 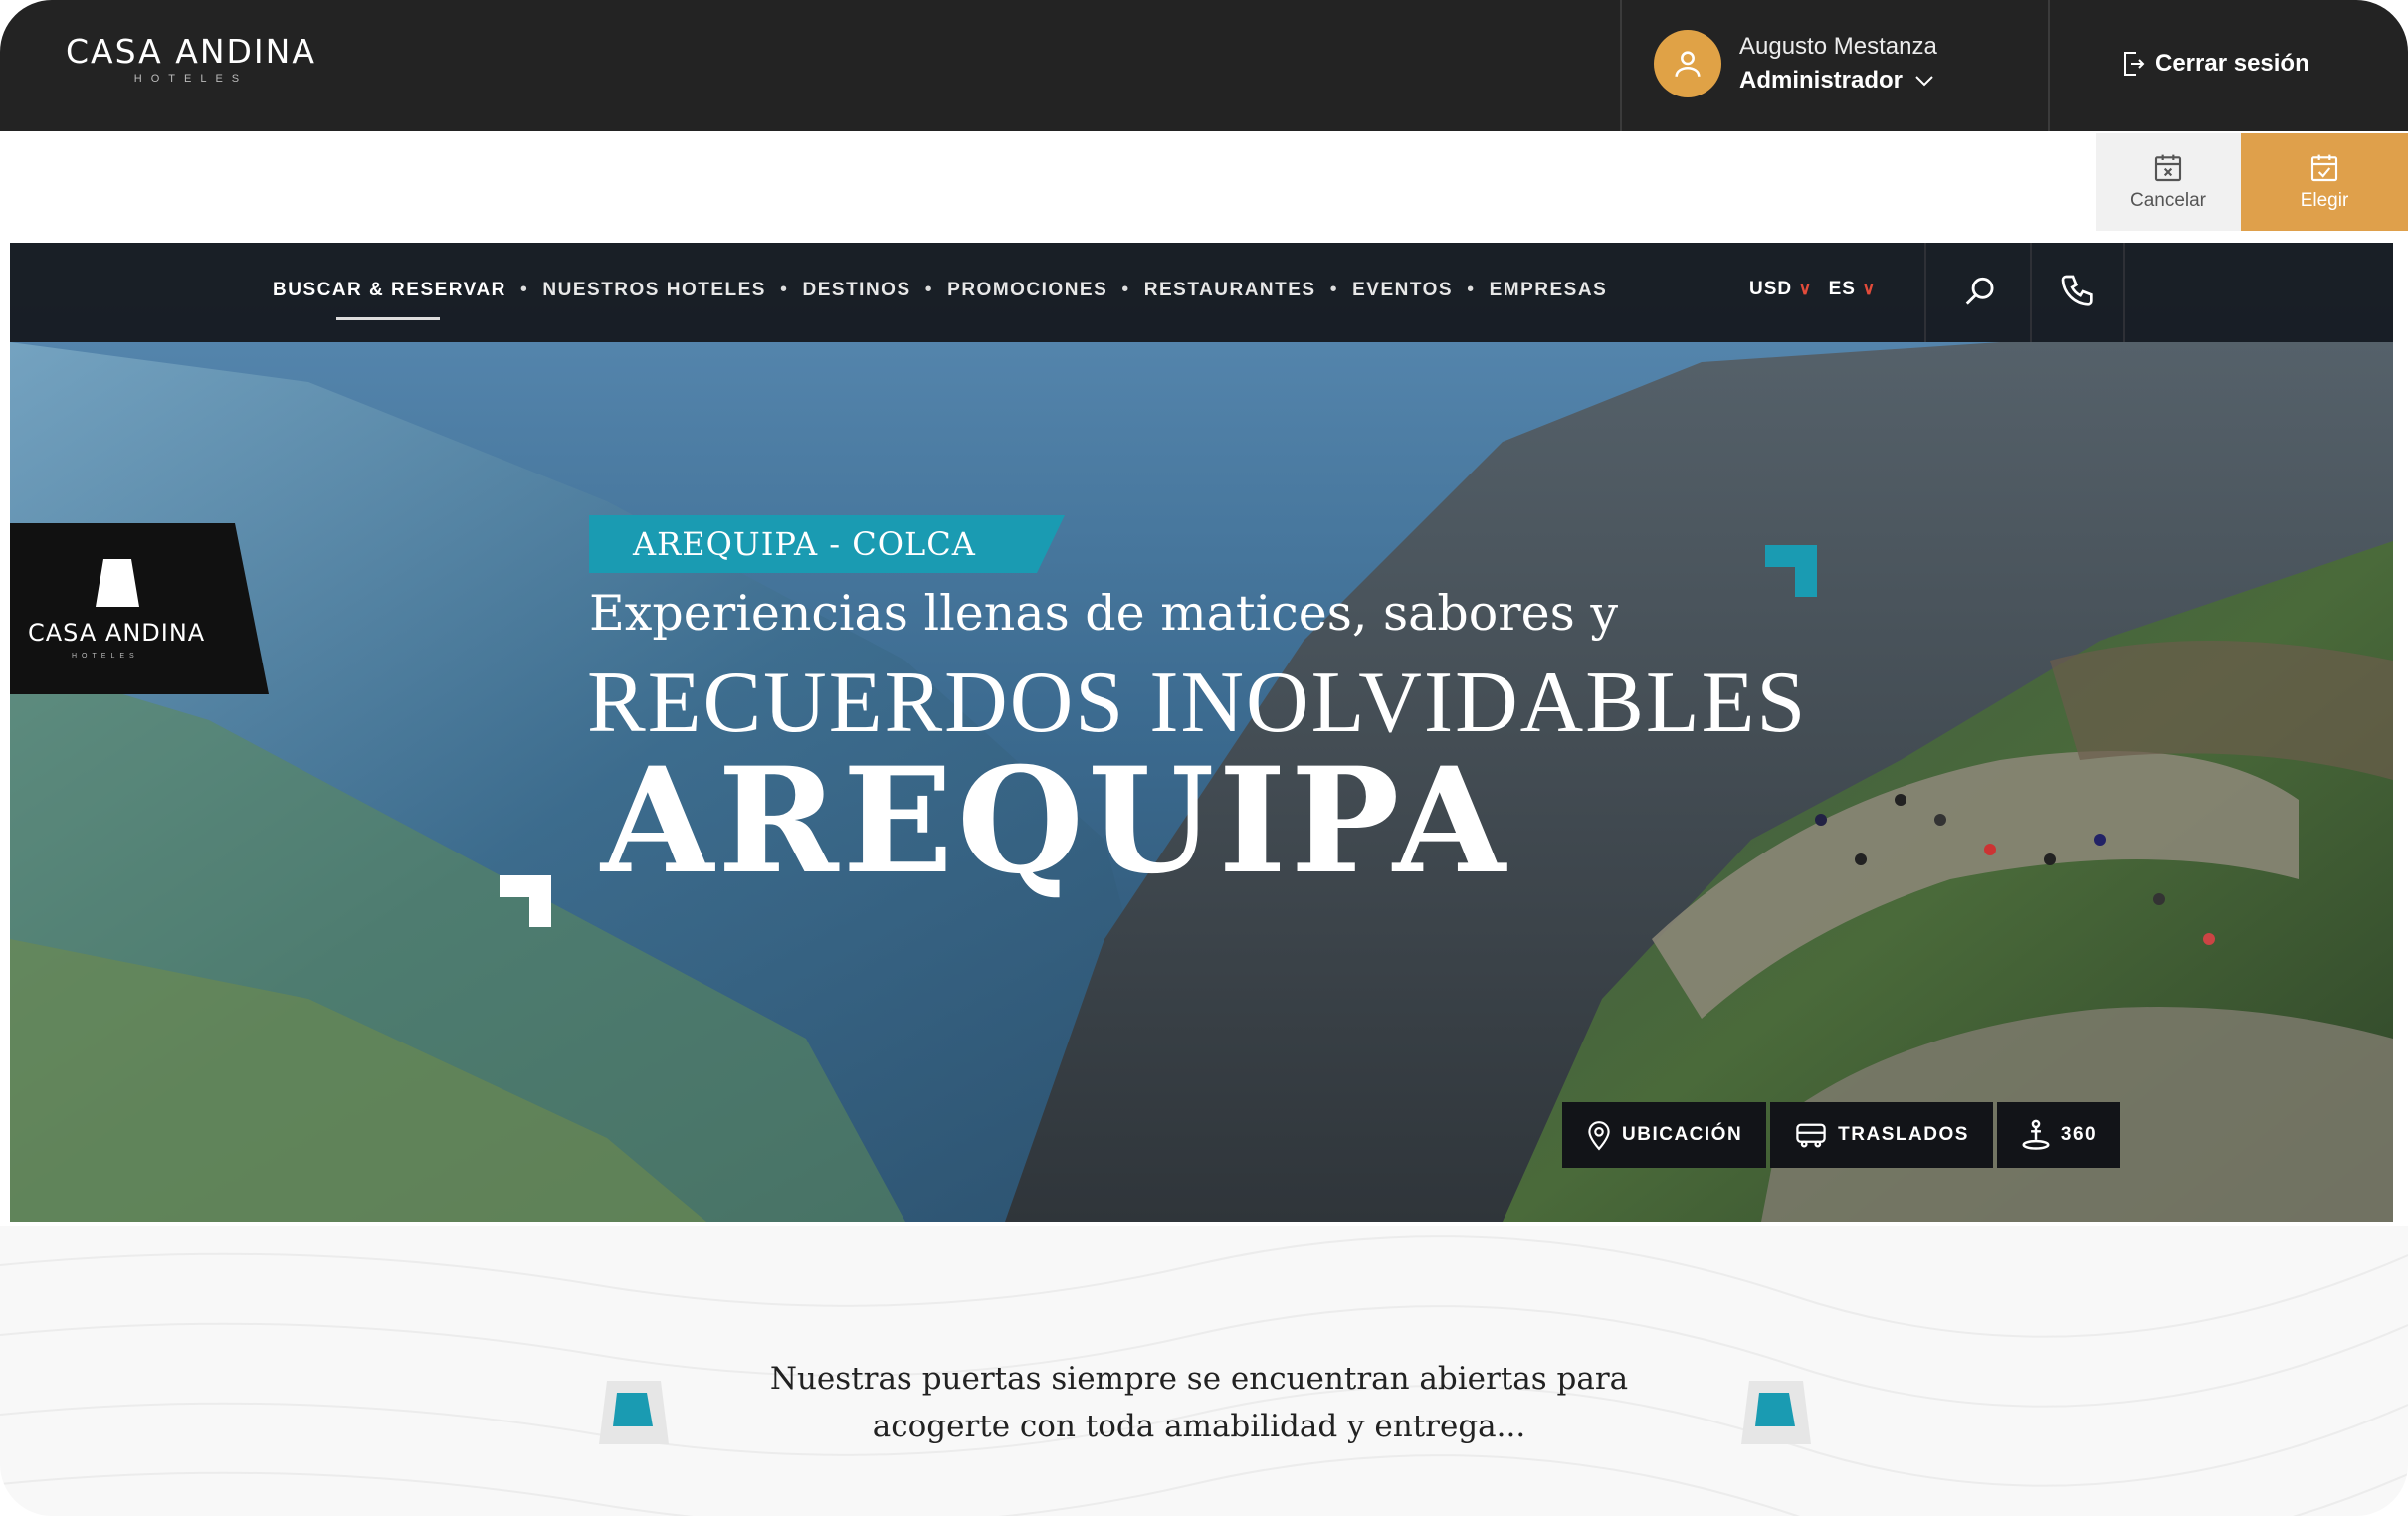 I want to click on nav-item-promociones: PROMOCIONES, so click(x=1027, y=290).